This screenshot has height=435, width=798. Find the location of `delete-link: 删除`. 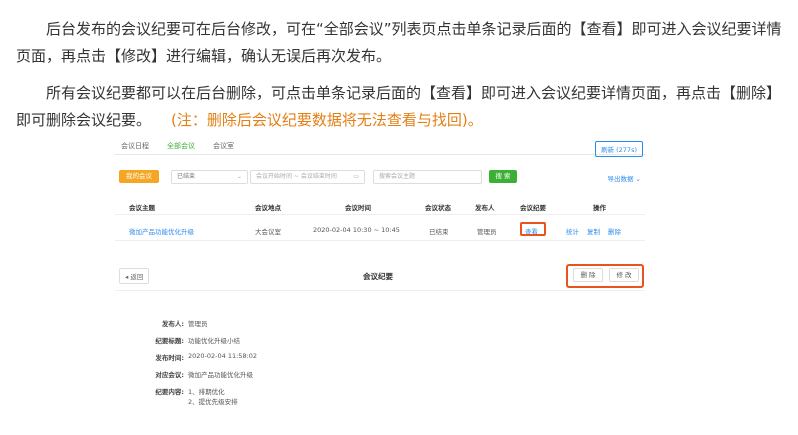

delete-link: 删除 is located at coordinates (614, 231).